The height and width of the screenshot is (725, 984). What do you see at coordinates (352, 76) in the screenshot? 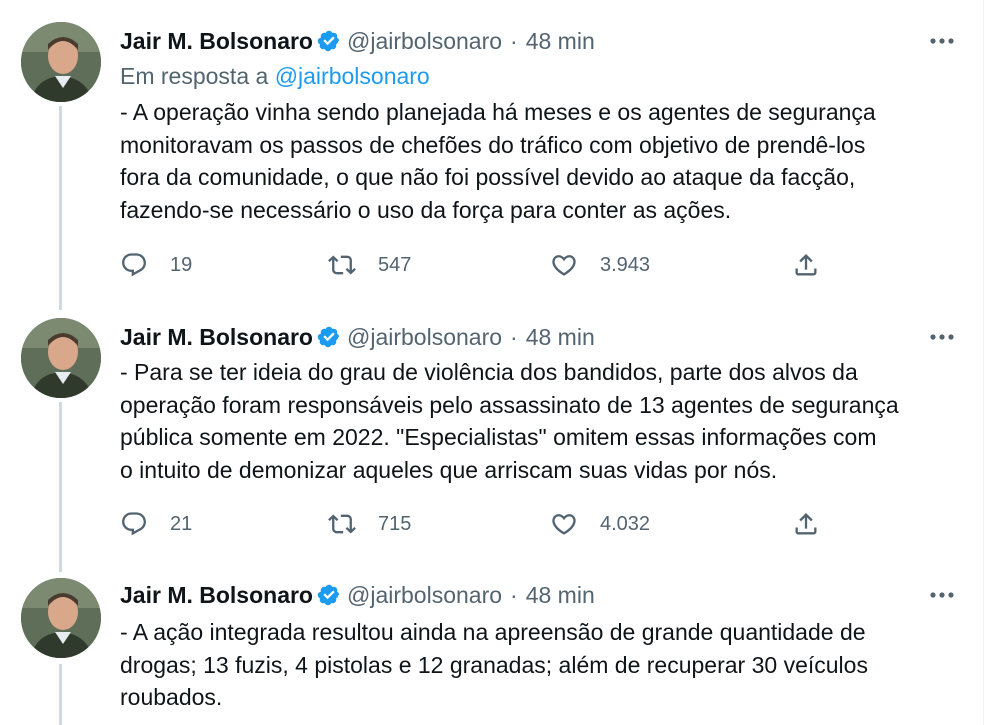
I see `reply-to-mention-link: @jairbolsonaro` at bounding box center [352, 76].